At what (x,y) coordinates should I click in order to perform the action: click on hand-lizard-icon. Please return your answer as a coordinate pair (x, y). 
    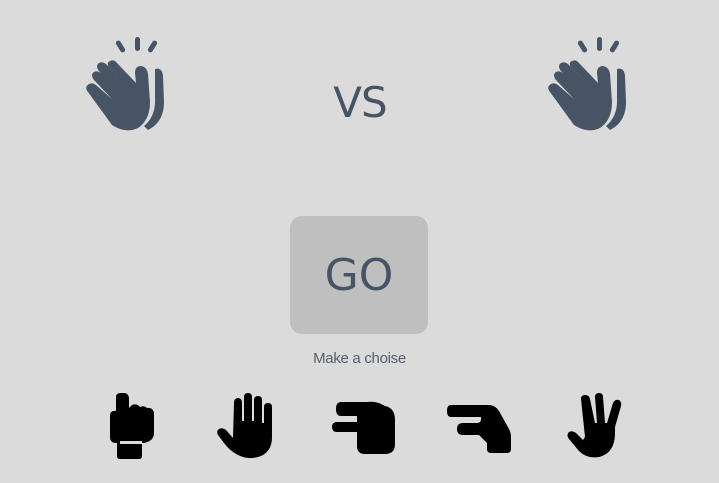
    Looking at the image, I should click on (479, 429).